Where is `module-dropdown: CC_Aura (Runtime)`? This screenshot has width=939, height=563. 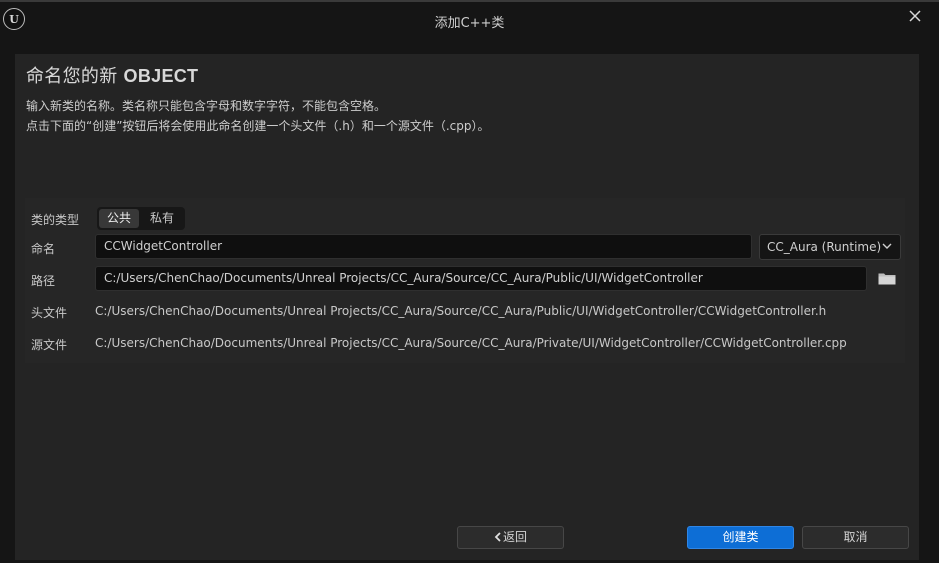 module-dropdown: CC_Aura (Runtime) is located at coordinates (830, 247).